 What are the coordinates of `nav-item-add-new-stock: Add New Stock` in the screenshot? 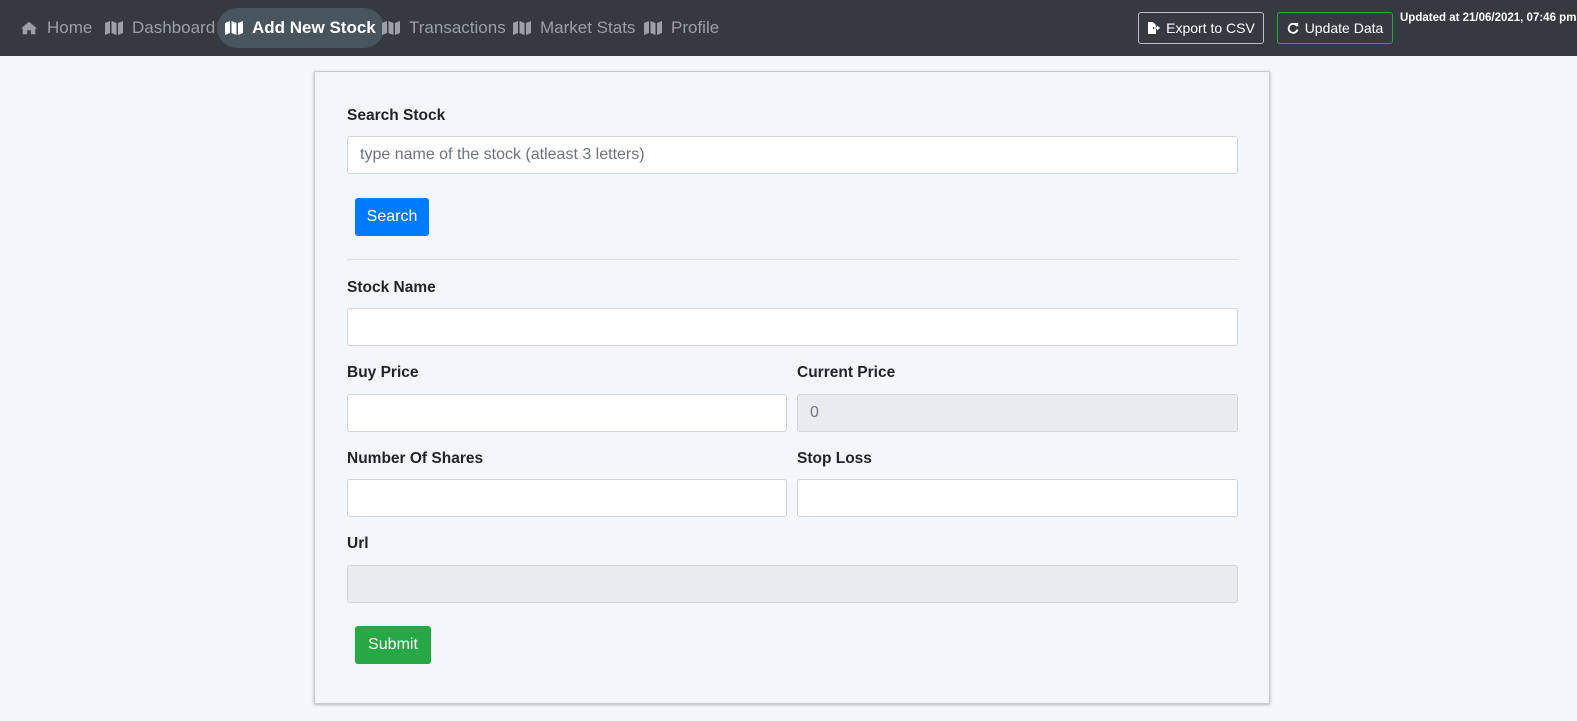 It's located at (300, 28).